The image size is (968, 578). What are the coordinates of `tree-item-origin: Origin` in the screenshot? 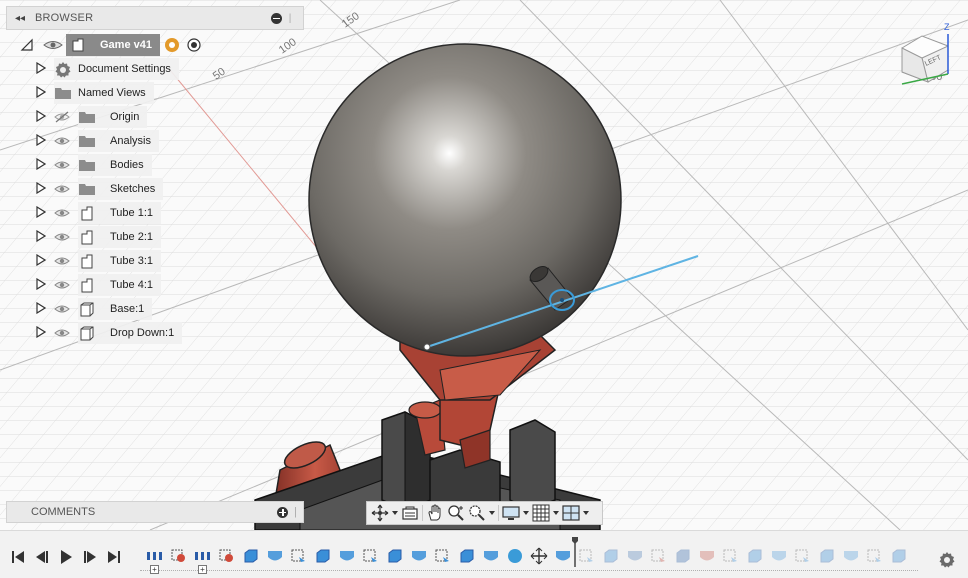 It's located at (92, 117).